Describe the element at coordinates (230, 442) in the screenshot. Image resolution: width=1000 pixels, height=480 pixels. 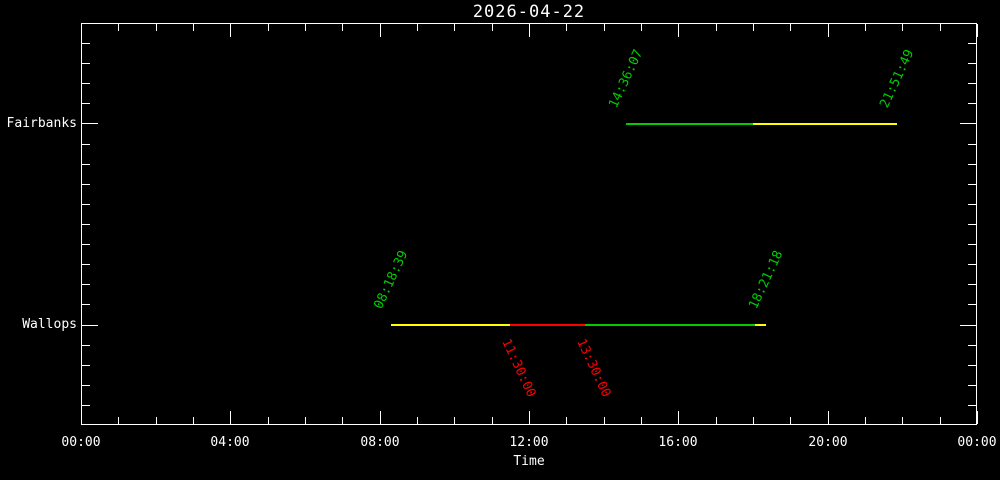
I see `x-tick-label: 04:00` at that location.